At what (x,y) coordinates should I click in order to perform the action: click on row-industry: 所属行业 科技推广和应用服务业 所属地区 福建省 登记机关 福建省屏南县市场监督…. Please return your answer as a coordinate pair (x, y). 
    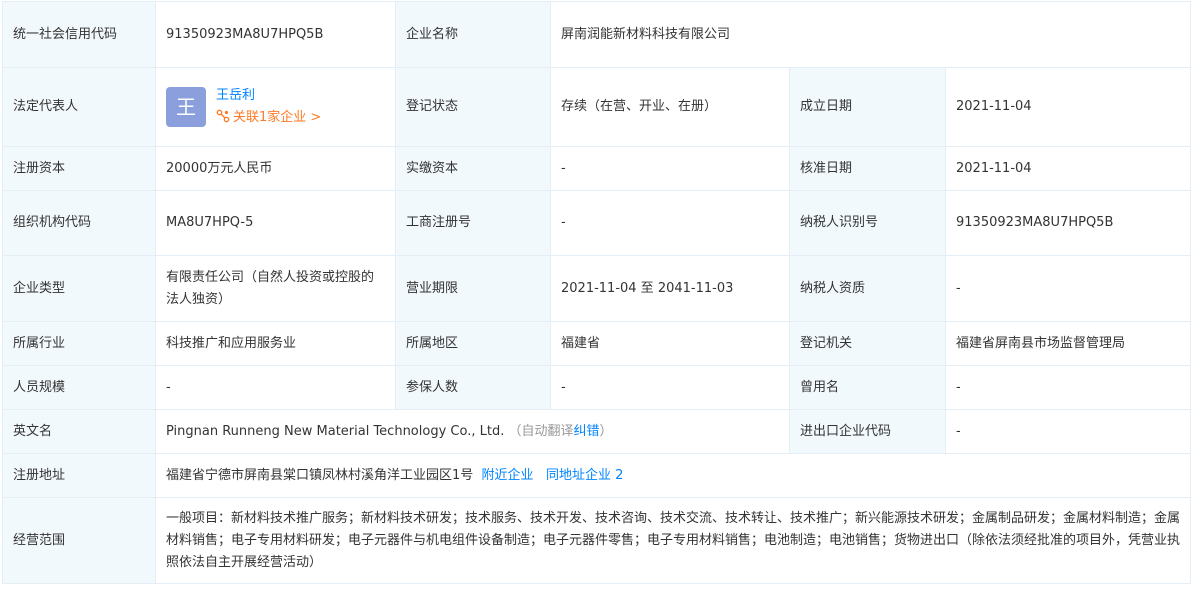
    Looking at the image, I should click on (597, 343).